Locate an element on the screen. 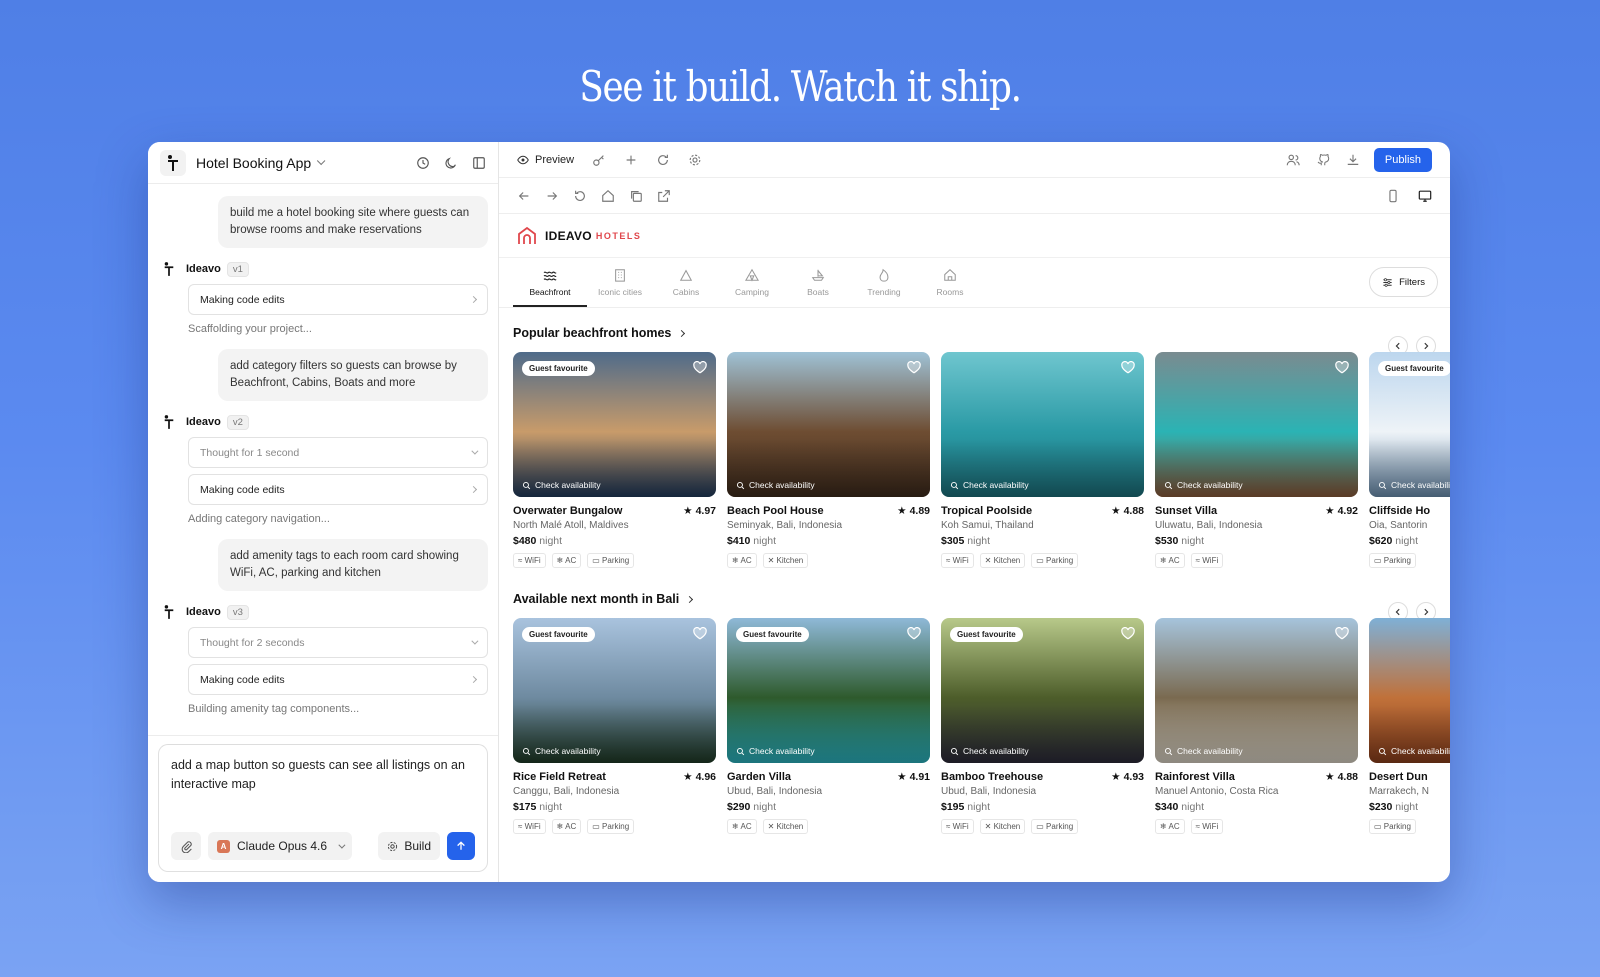 Image resolution: width=1600 pixels, height=977 pixels. external-link-icon is located at coordinates (664, 196).